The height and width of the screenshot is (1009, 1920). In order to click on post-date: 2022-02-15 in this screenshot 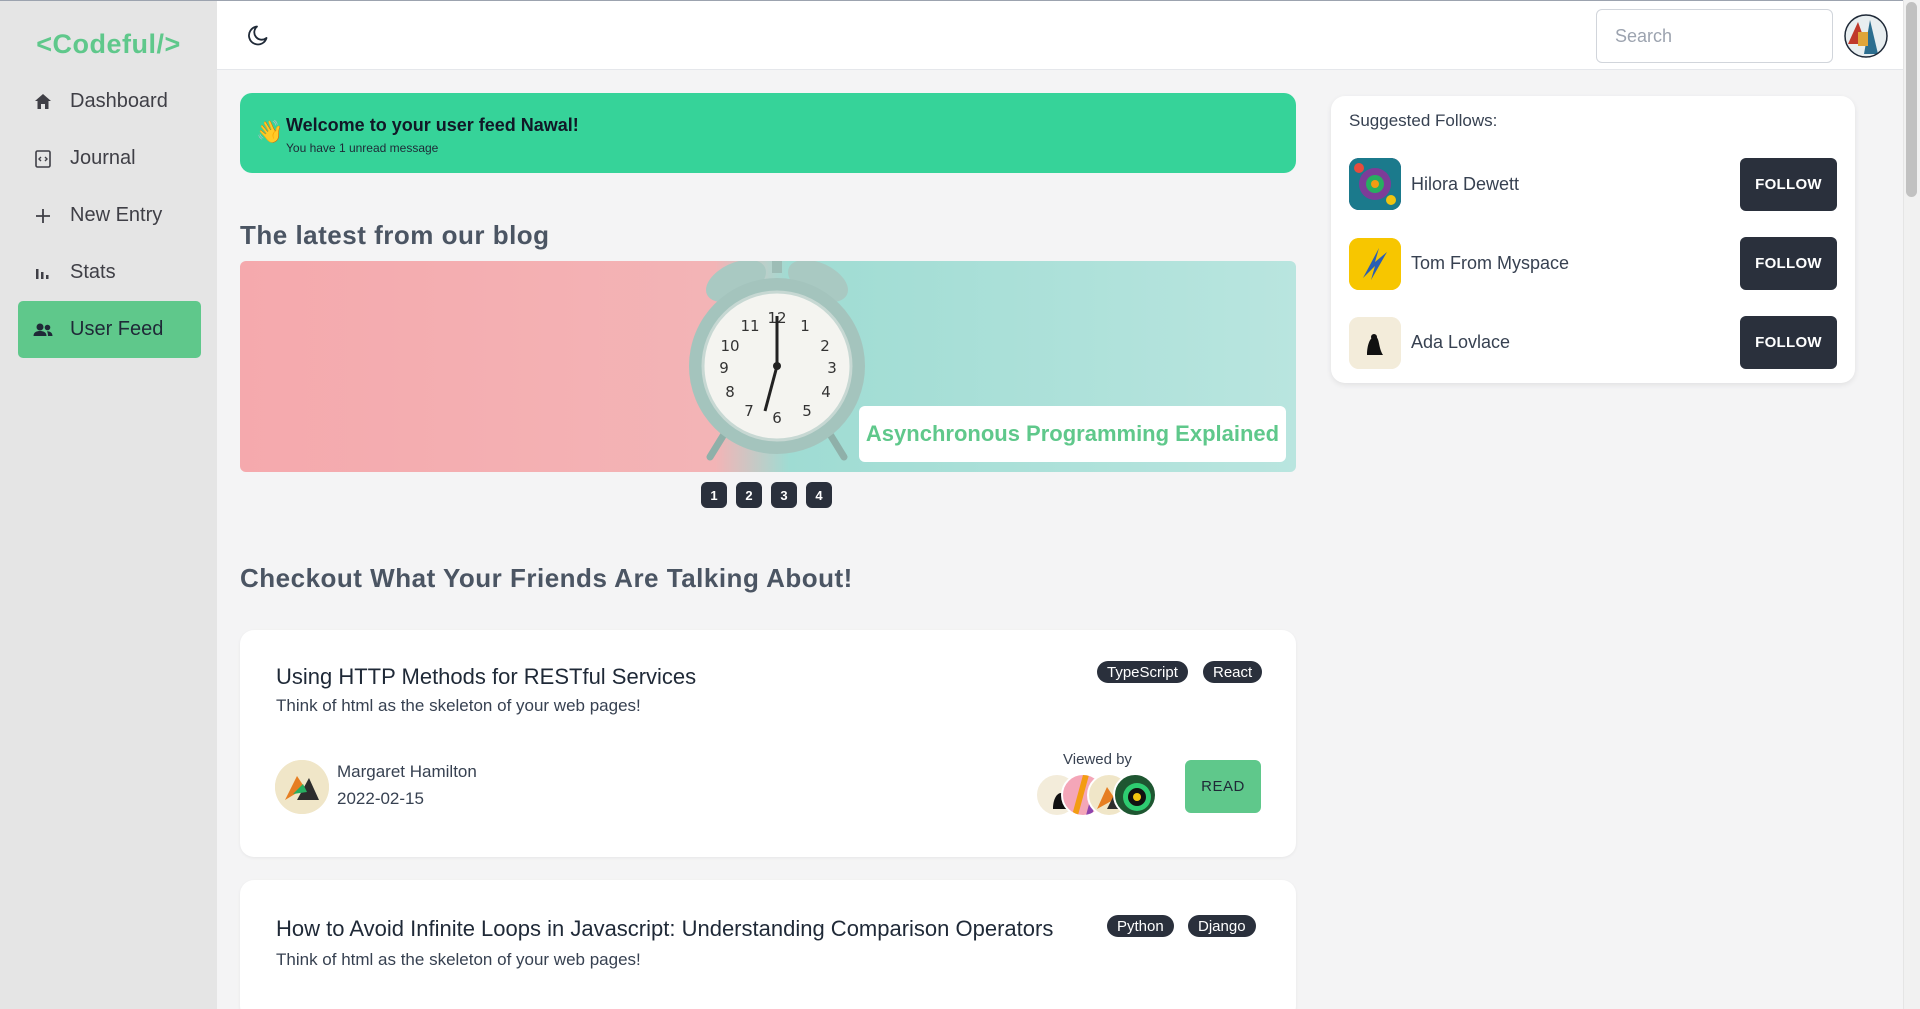, I will do `click(380, 798)`.